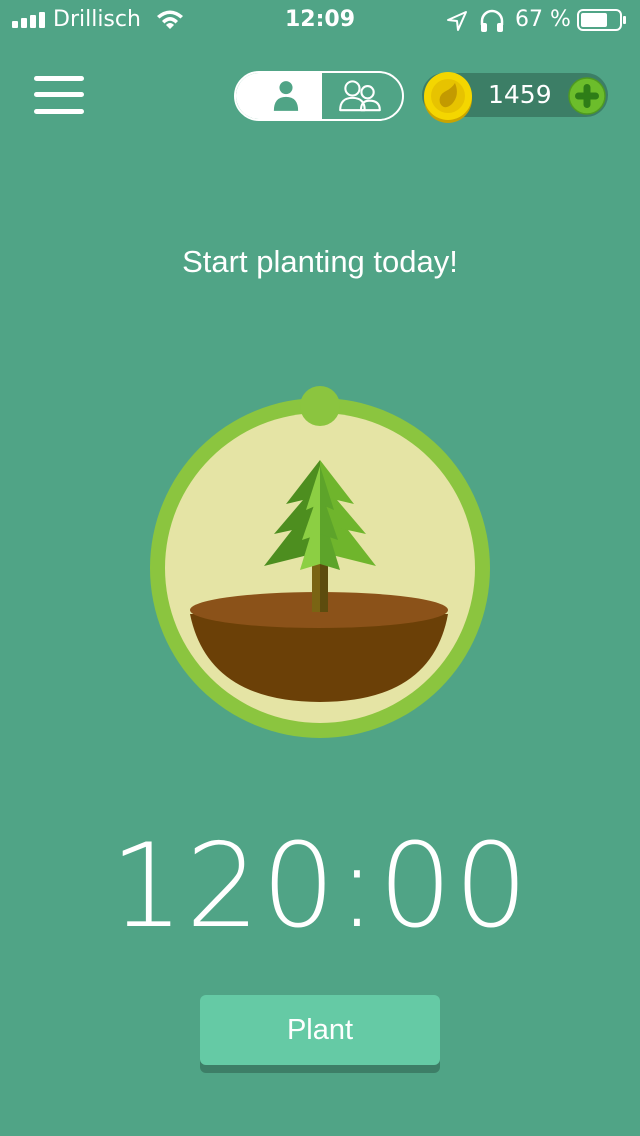 The width and height of the screenshot is (640, 1136). I want to click on group-icon, so click(360, 96).